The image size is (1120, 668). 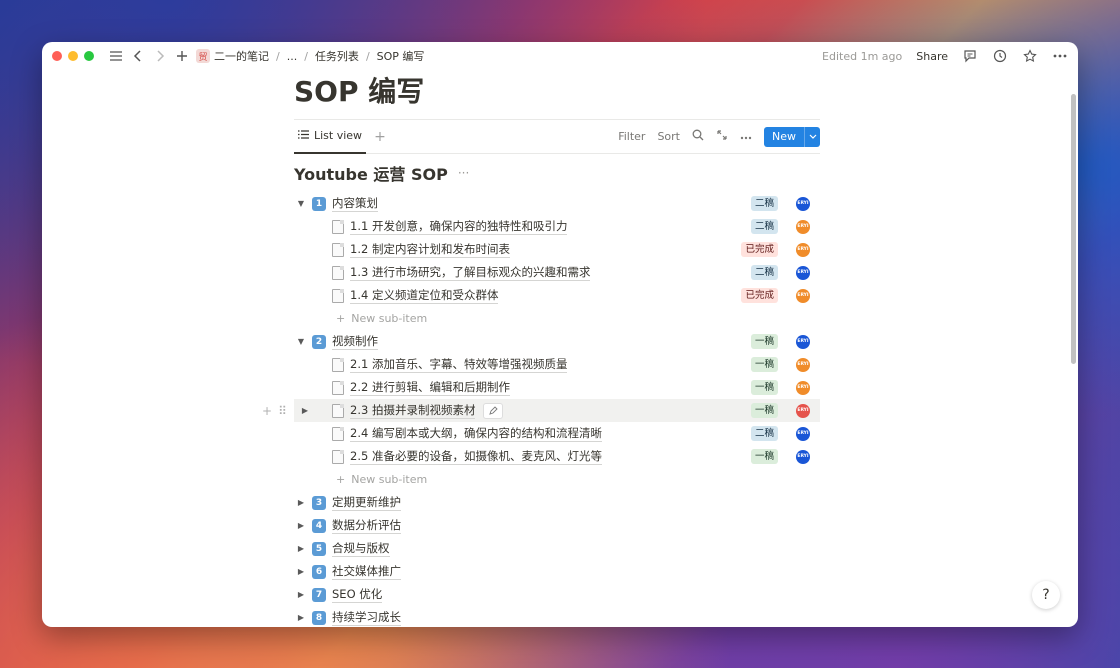 What do you see at coordinates (557, 137) in the screenshot?
I see `database-view-bar: List view + Filter Sort New` at bounding box center [557, 137].